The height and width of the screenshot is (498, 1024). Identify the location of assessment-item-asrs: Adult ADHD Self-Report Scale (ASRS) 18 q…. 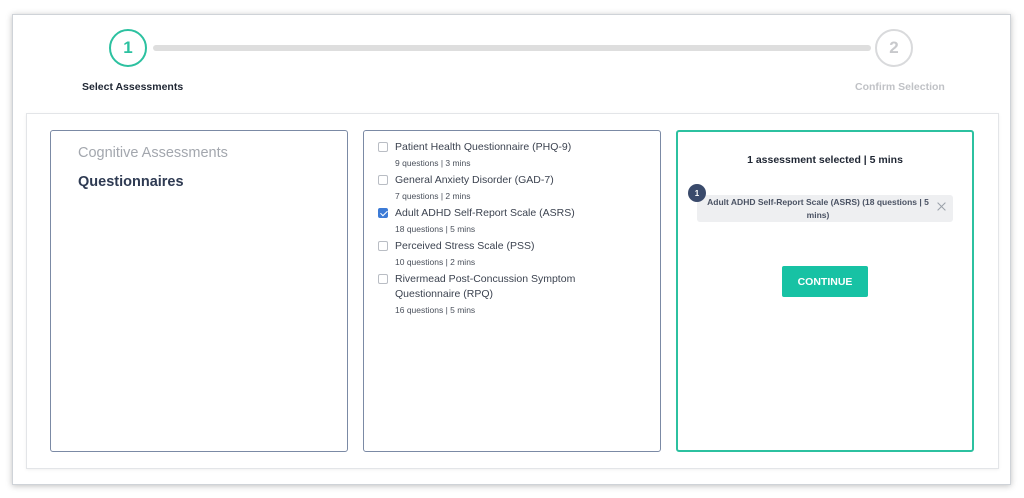
(513, 220).